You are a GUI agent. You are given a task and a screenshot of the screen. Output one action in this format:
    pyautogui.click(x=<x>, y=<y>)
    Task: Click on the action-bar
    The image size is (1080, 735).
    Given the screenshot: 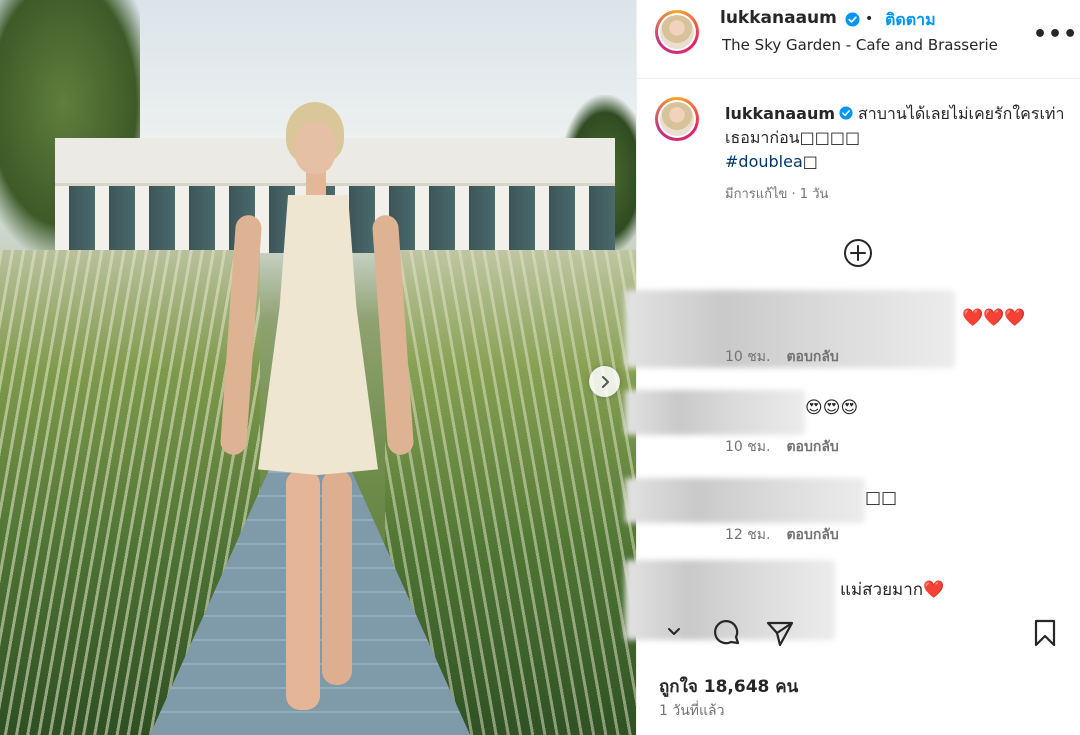 What is the action you would take?
    pyautogui.click(x=858, y=634)
    